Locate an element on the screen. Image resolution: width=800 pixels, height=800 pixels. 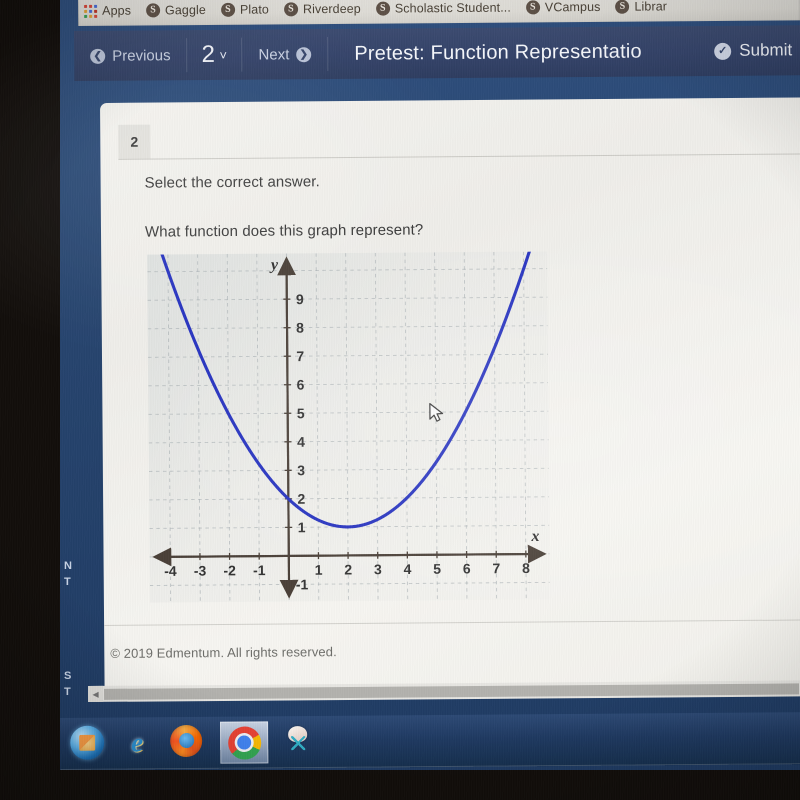
apps-grid-icon is located at coordinates (91, 11).